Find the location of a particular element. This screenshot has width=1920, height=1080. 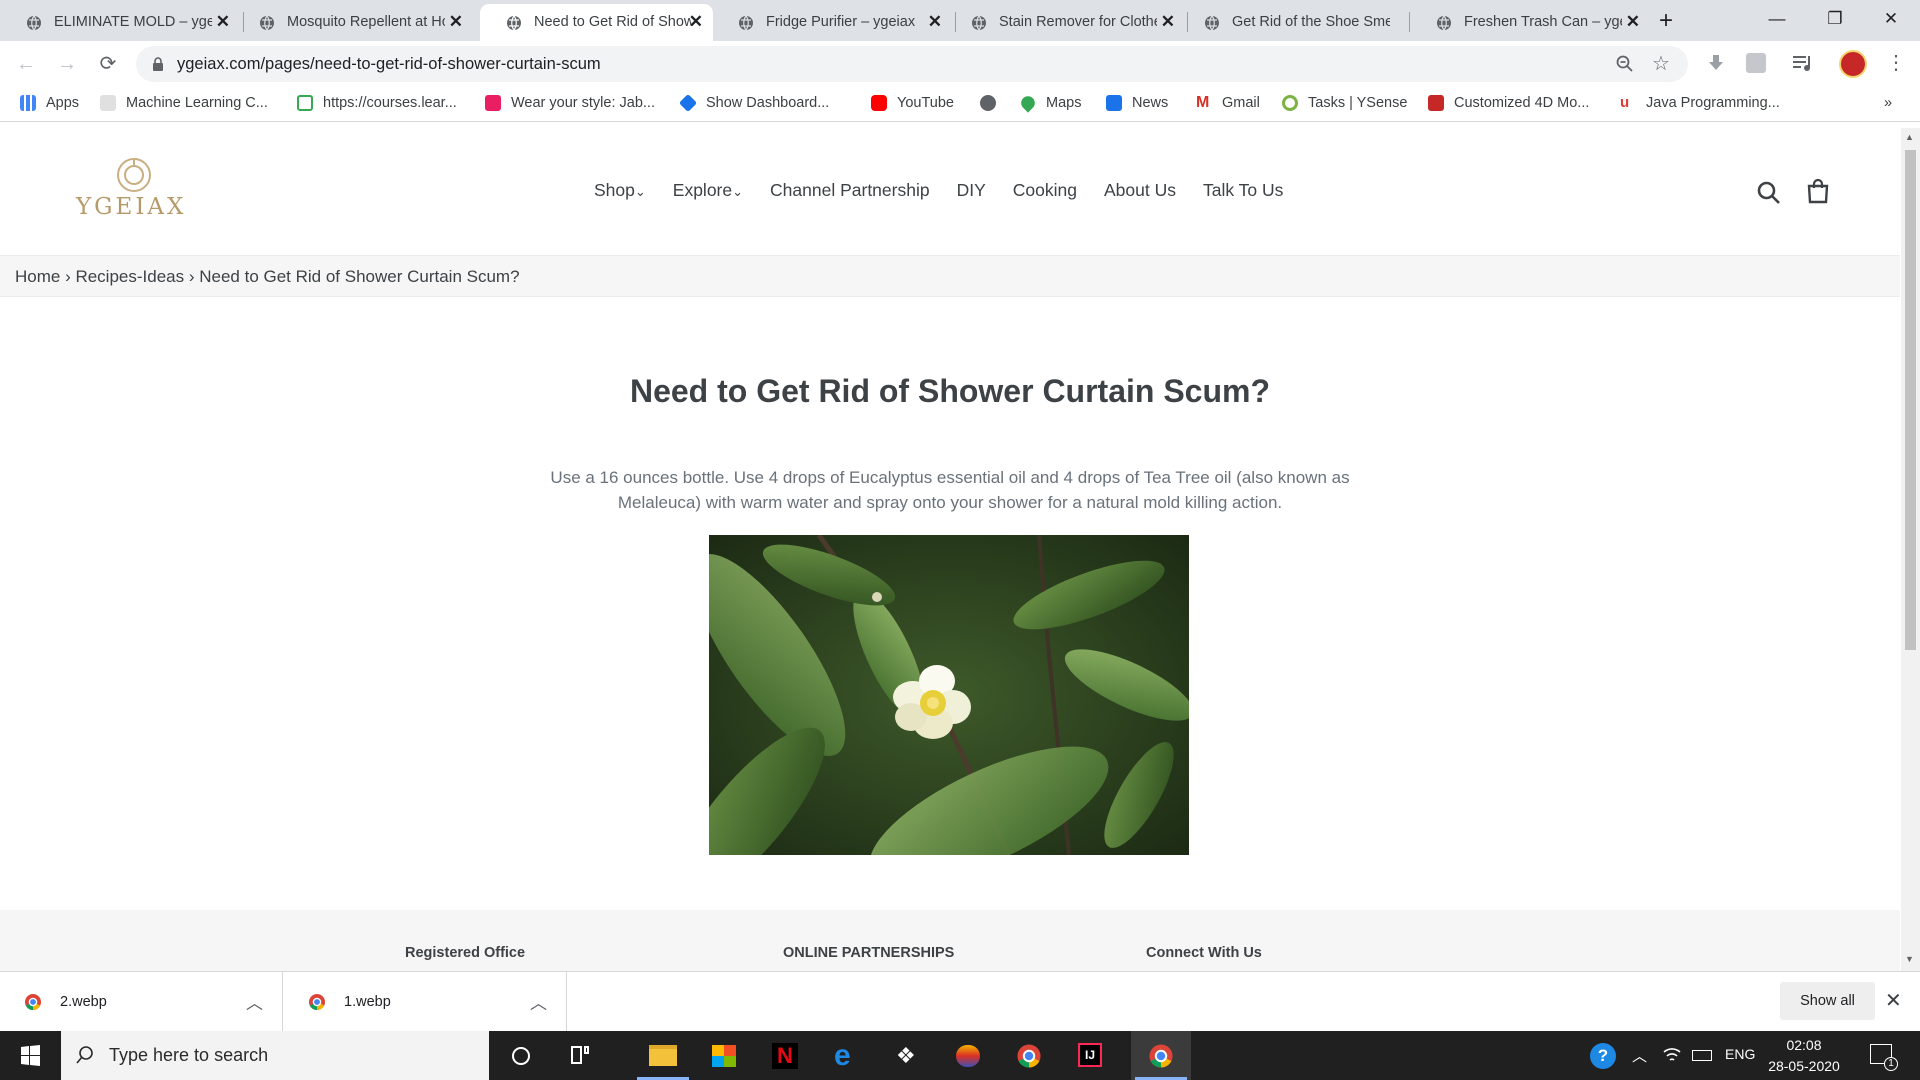

notification-badge: 1 is located at coordinates (1891, 1064).